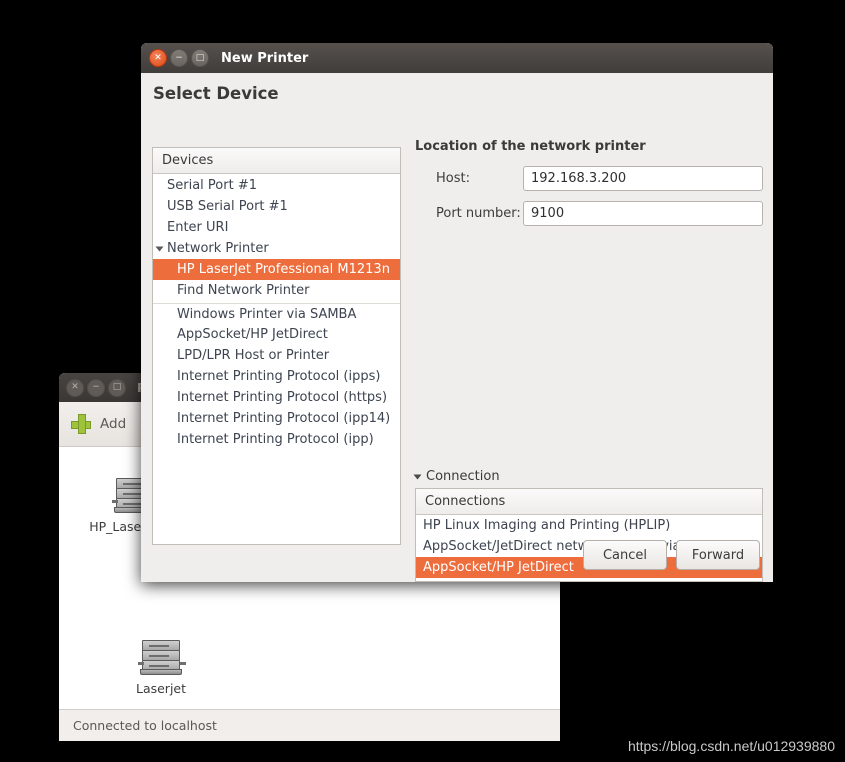 The height and width of the screenshot is (762, 845). I want to click on dialog-button-bar: Cancel Forward, so click(671, 555).